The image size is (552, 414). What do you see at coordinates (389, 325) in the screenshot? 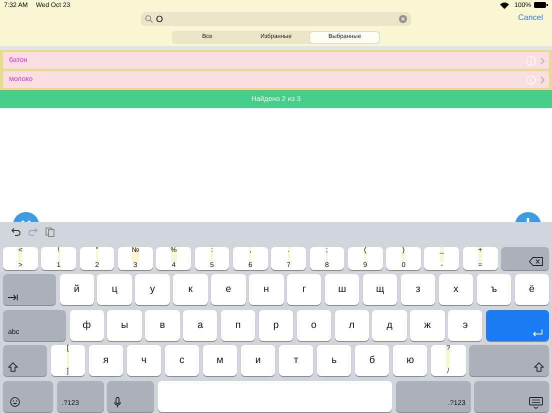
I see `key: д` at bounding box center [389, 325].